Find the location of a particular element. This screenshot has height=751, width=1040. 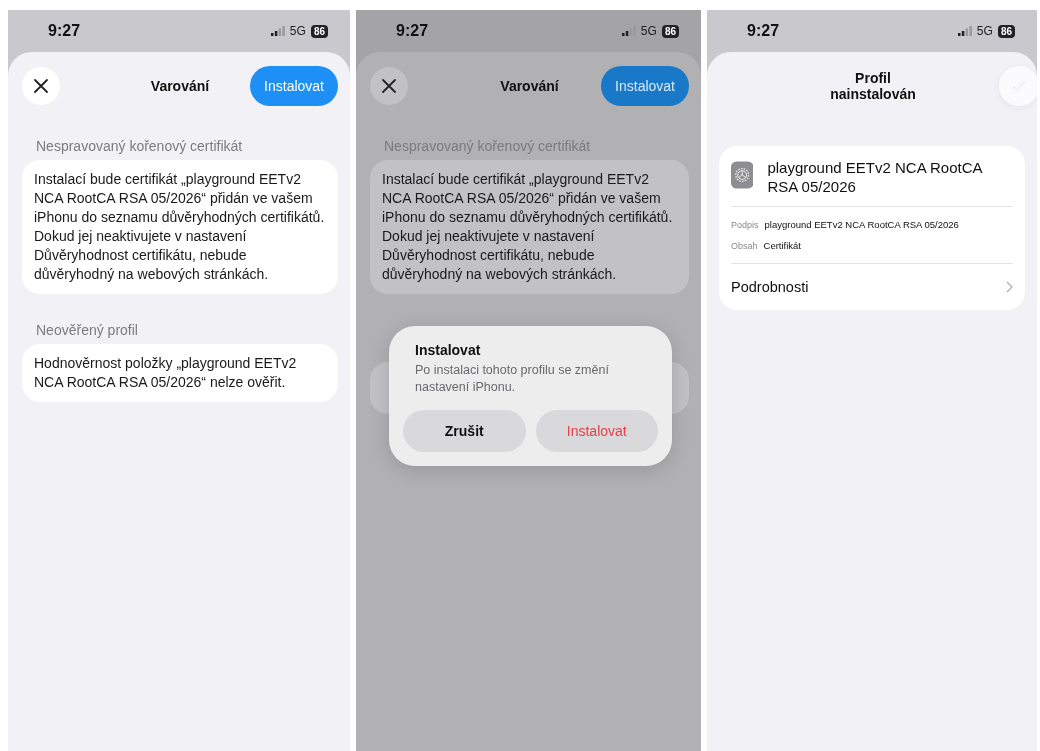

info-text: Hodnověrnost položky „playground EETv2 NCA RootCA RSA 05/2026“ nelze ověřit. is located at coordinates (166, 373).